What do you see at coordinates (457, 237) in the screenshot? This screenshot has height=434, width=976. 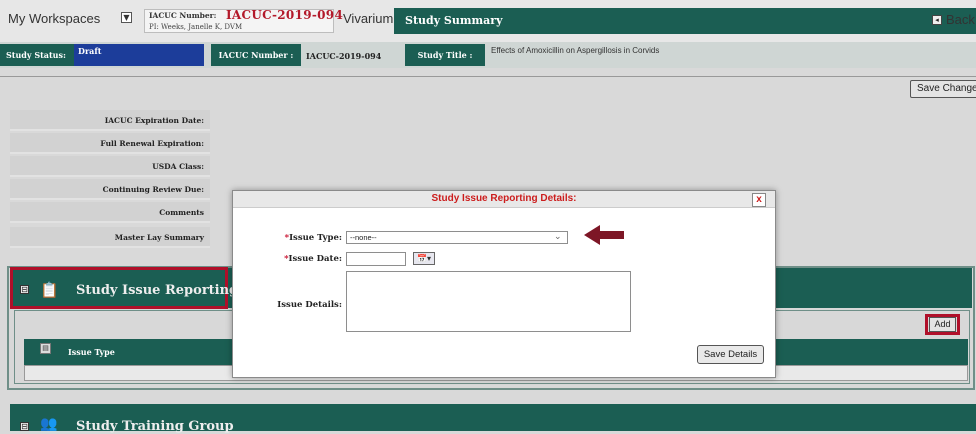 I see `issue-type-select: --none--` at bounding box center [457, 237].